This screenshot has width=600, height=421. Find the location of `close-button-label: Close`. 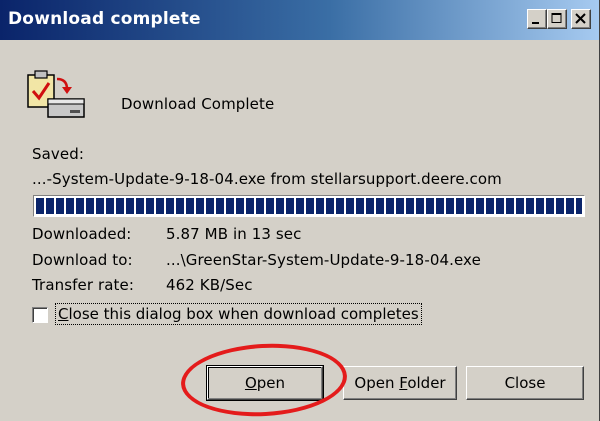

close-button-label: Close is located at coordinates (525, 383).